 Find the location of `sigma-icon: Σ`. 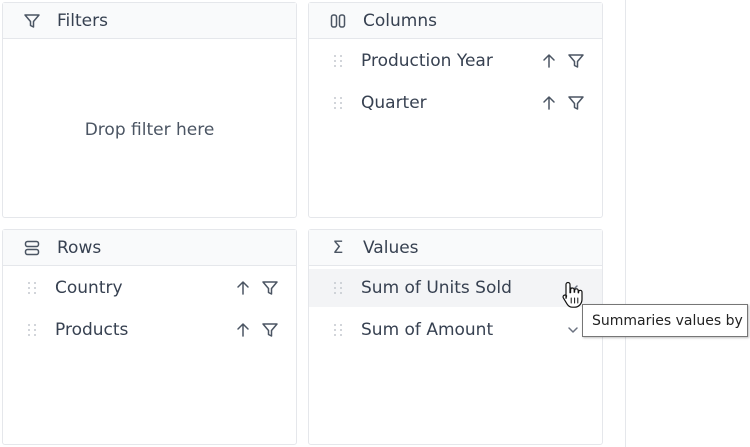

sigma-icon: Σ is located at coordinates (338, 247).